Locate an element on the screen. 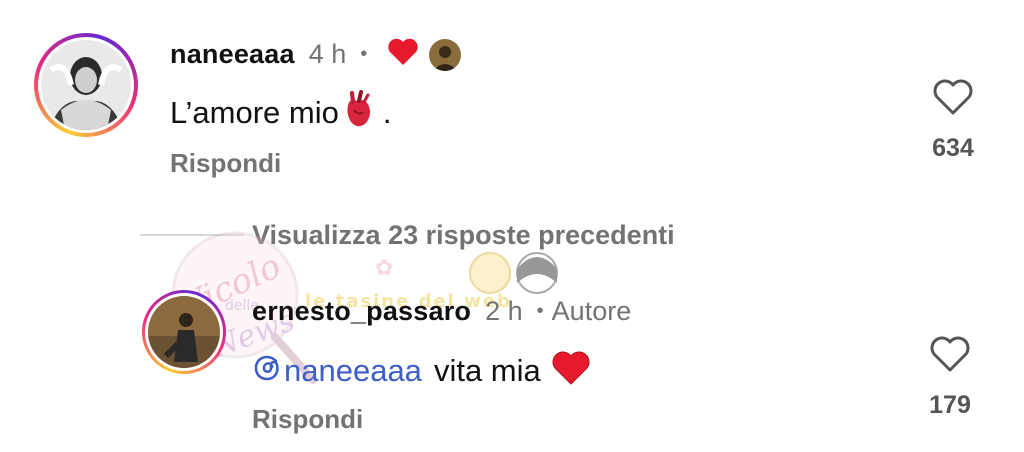 Image resolution: width=1024 pixels, height=452 pixels. comment2-header: ernesto_passaro 2 h • Autore is located at coordinates (441, 311).